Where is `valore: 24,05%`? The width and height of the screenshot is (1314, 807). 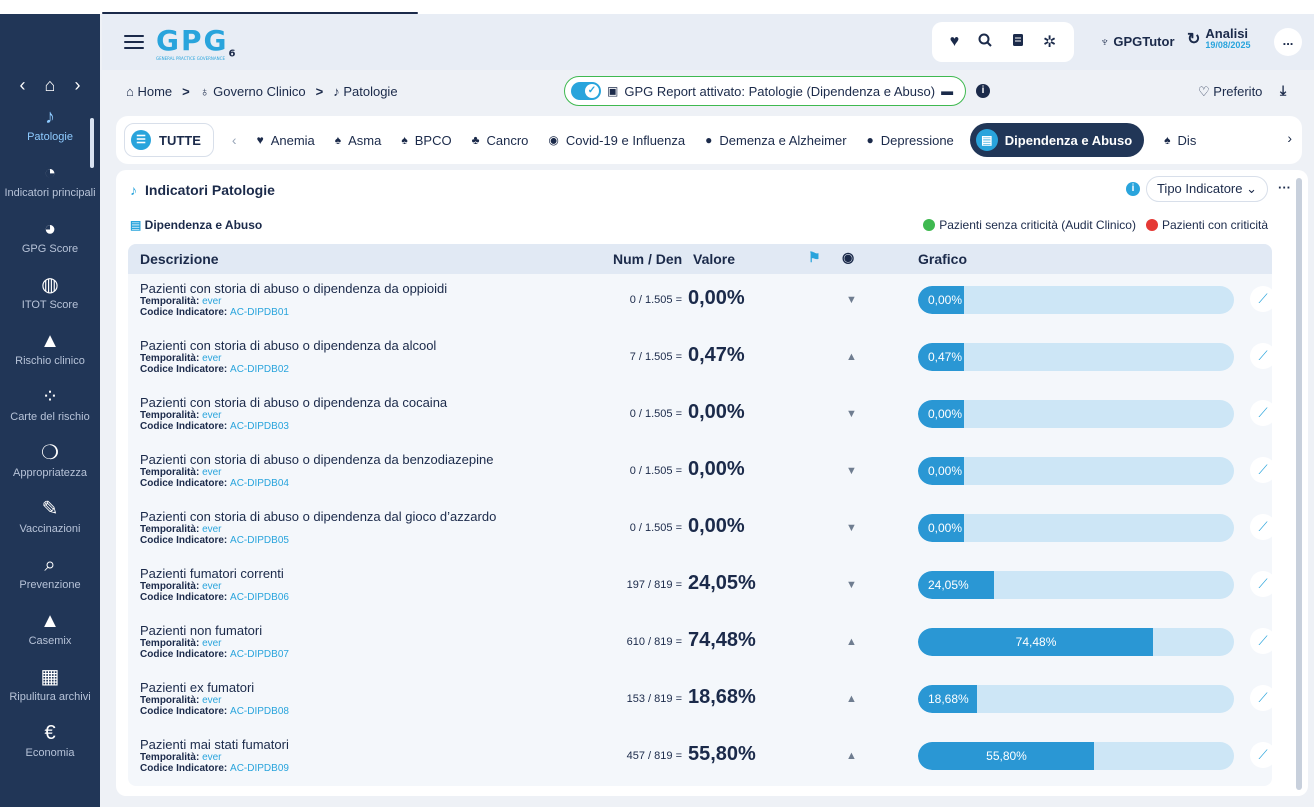 valore: 24,05% is located at coordinates (722, 583).